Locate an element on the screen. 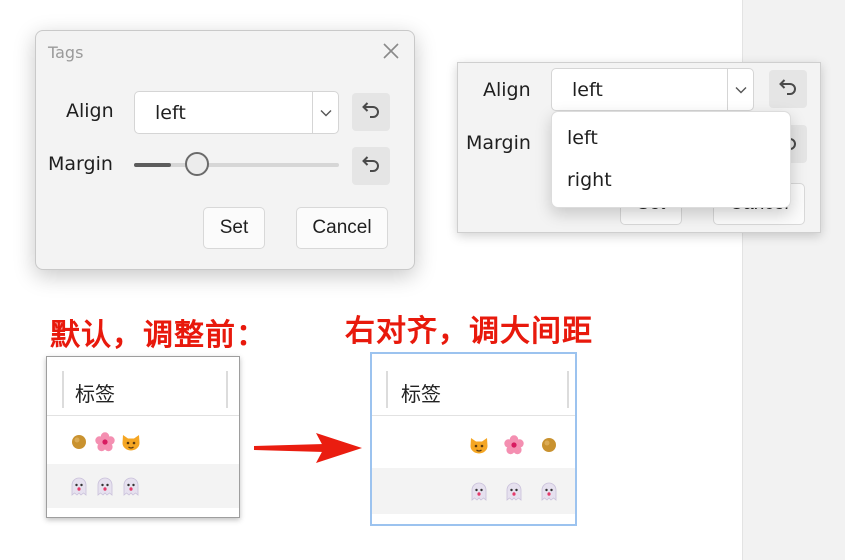 The height and width of the screenshot is (560, 845). margin-slider-fill is located at coordinates (152, 165).